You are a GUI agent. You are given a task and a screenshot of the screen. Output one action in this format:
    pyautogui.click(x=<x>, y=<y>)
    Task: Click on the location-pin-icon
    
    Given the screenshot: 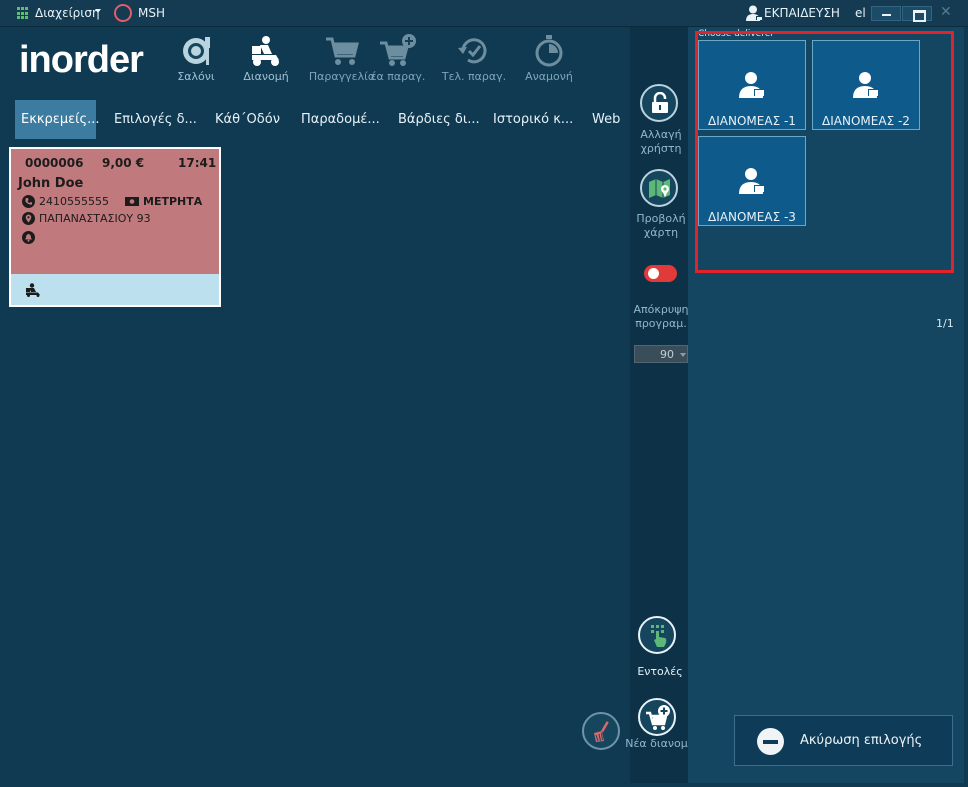 What is the action you would take?
    pyautogui.click(x=28, y=218)
    